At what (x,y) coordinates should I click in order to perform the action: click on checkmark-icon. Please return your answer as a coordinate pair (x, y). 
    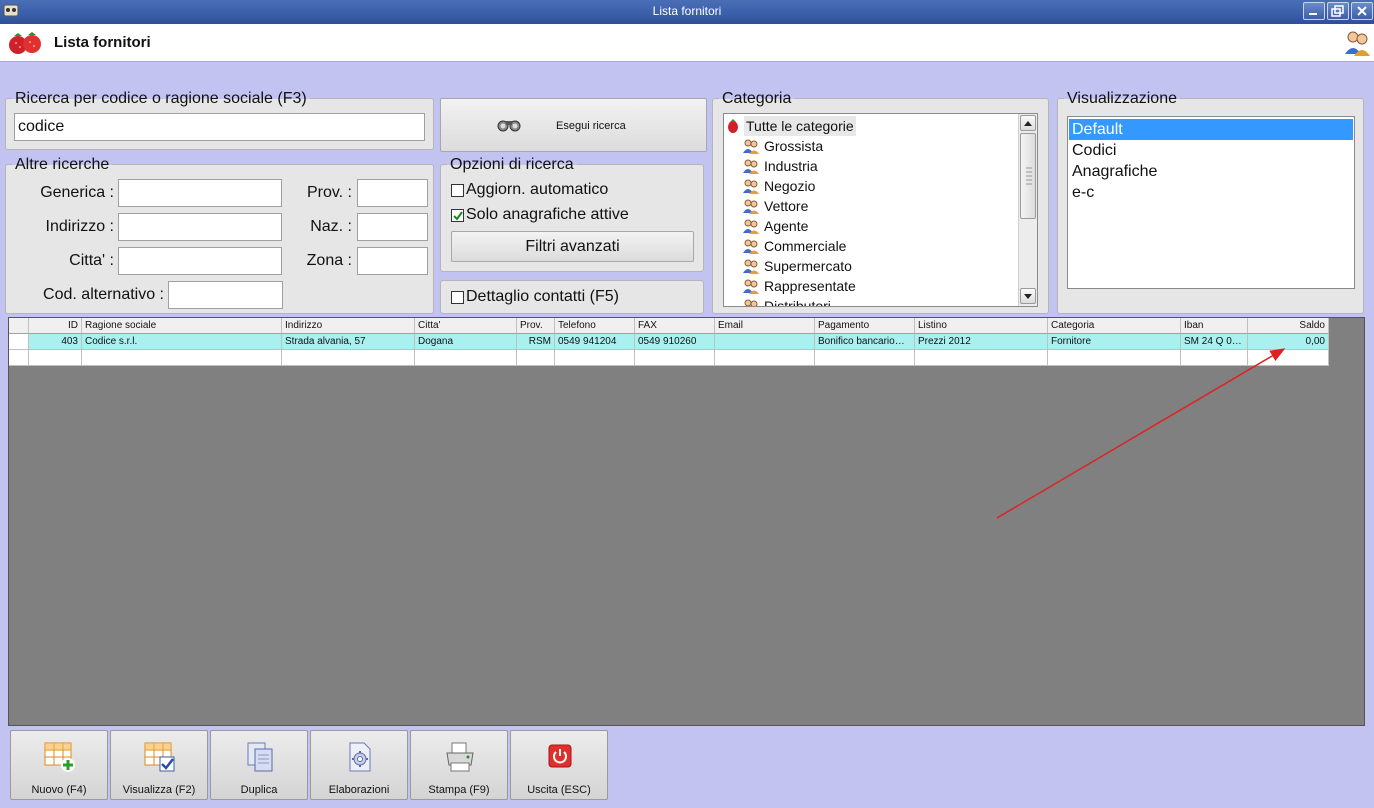
    Looking at the image, I should click on (458, 216).